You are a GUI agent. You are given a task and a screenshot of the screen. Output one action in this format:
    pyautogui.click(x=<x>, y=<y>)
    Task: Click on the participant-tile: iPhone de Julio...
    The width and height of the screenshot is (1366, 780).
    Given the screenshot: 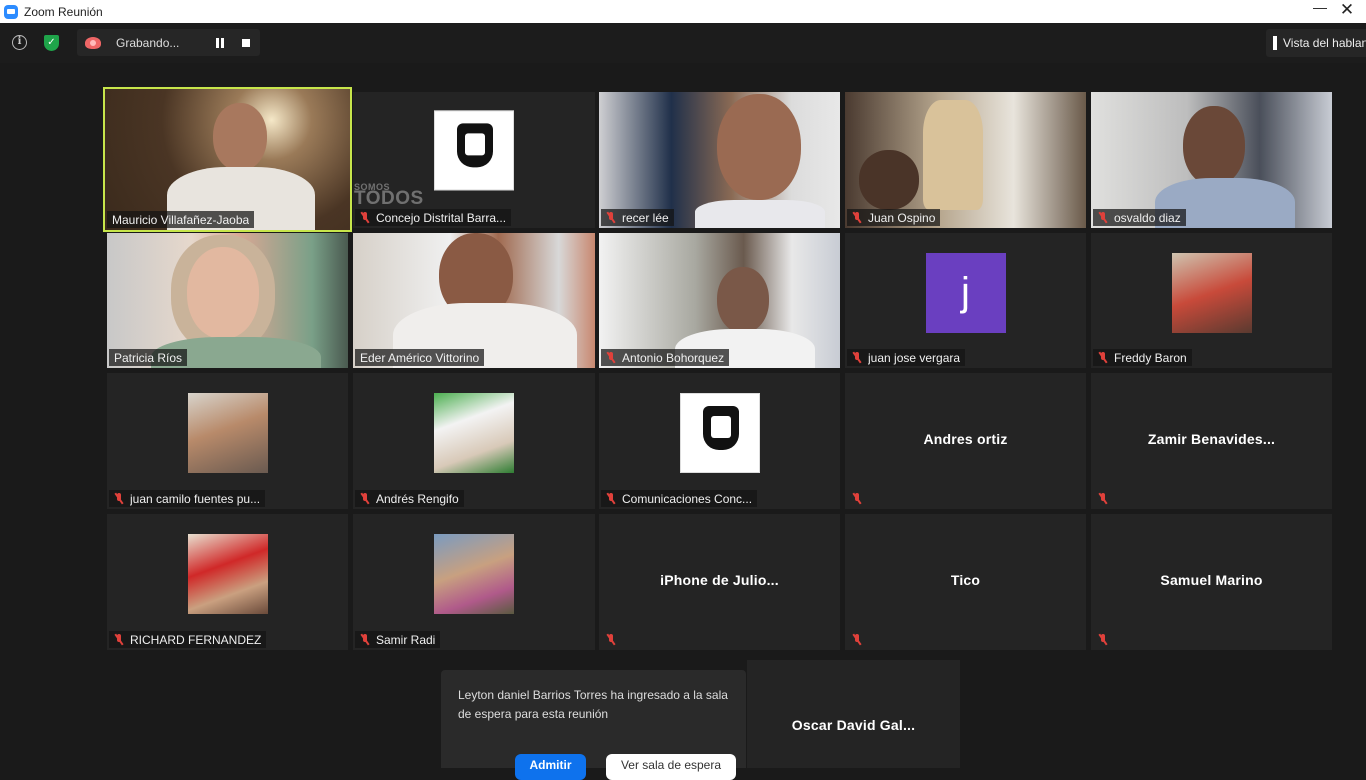 What is the action you would take?
    pyautogui.click(x=719, y=582)
    